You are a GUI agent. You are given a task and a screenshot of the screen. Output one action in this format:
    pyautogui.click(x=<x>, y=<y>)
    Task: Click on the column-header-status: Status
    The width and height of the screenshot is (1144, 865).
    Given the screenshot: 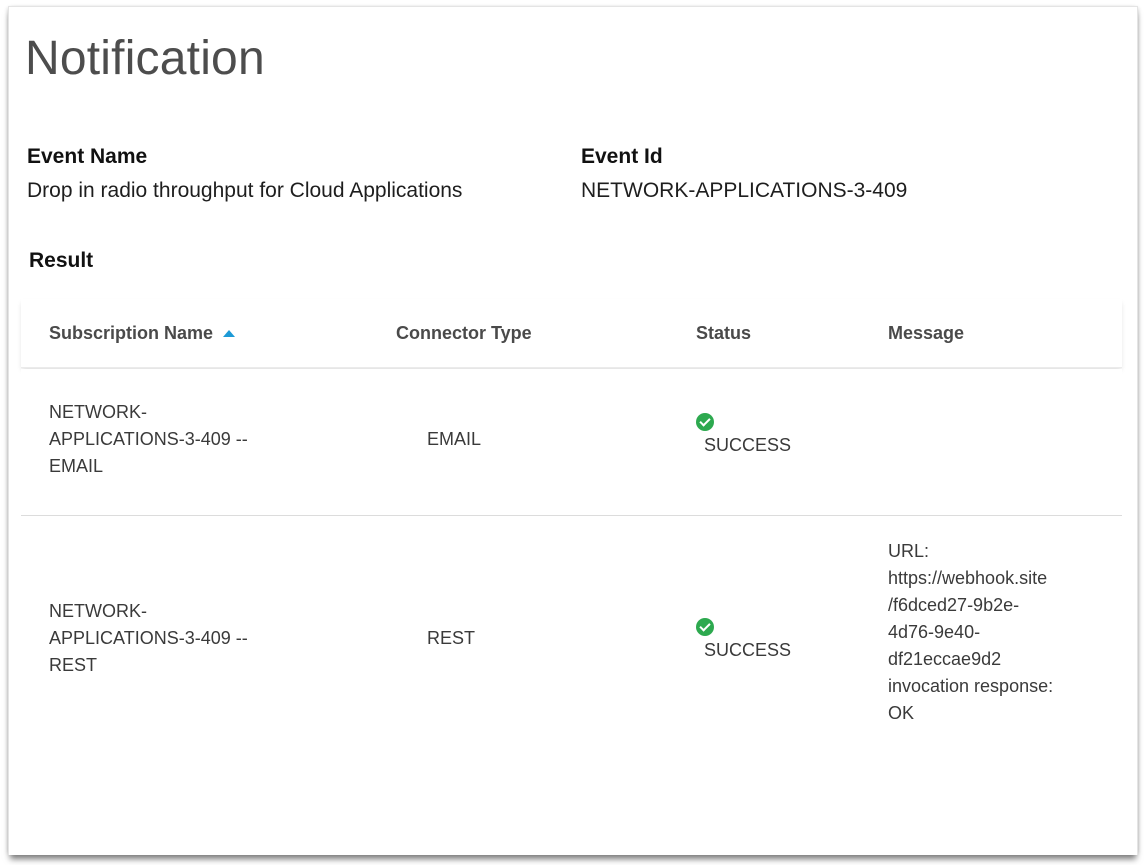 What is the action you would take?
    pyautogui.click(x=723, y=333)
    